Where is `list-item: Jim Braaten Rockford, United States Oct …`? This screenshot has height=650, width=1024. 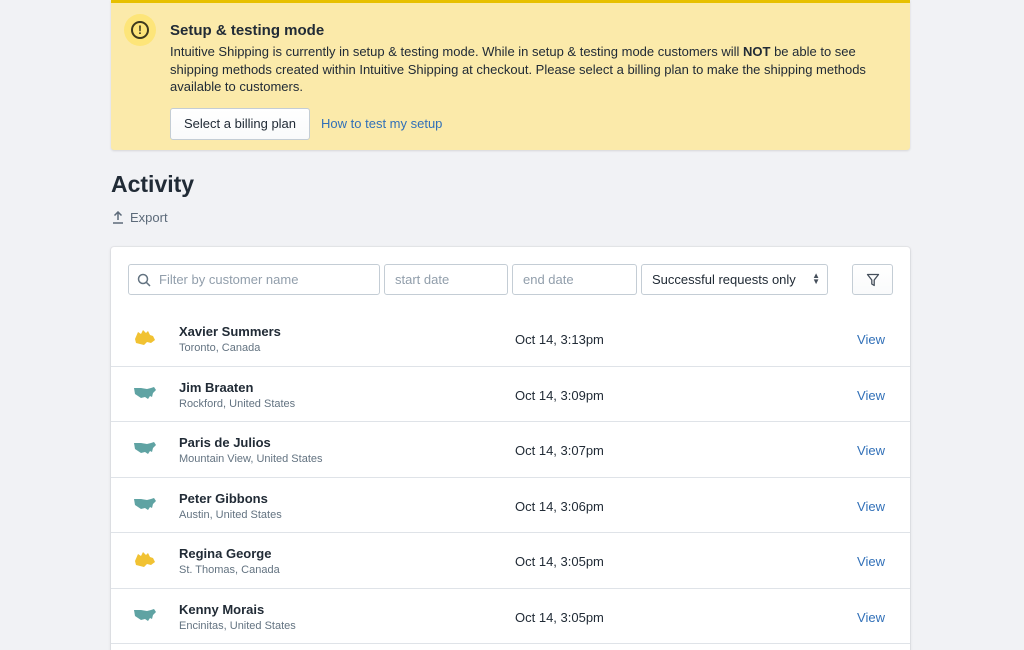 list-item: Jim Braaten Rockford, United States Oct … is located at coordinates (510, 394).